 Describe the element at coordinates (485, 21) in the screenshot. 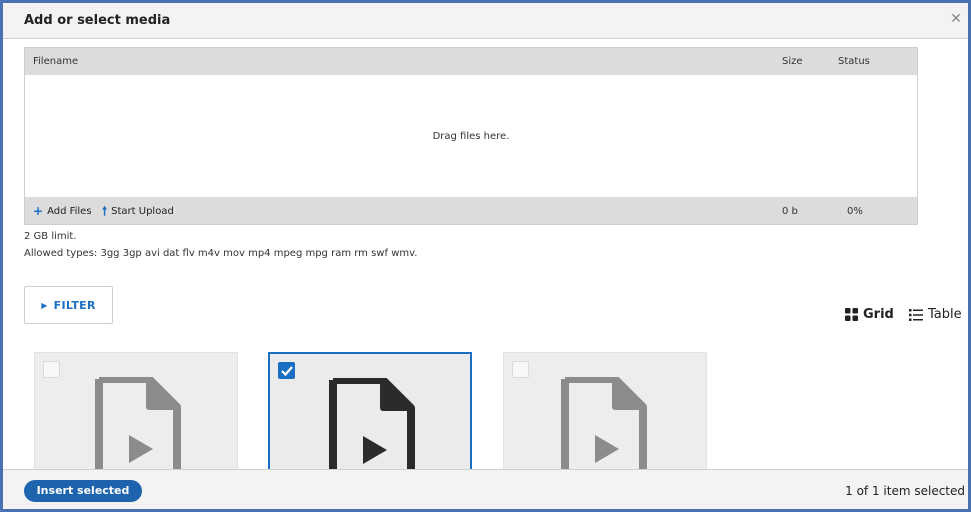

I see `dialog-titlebar: Add or select media ✕` at that location.